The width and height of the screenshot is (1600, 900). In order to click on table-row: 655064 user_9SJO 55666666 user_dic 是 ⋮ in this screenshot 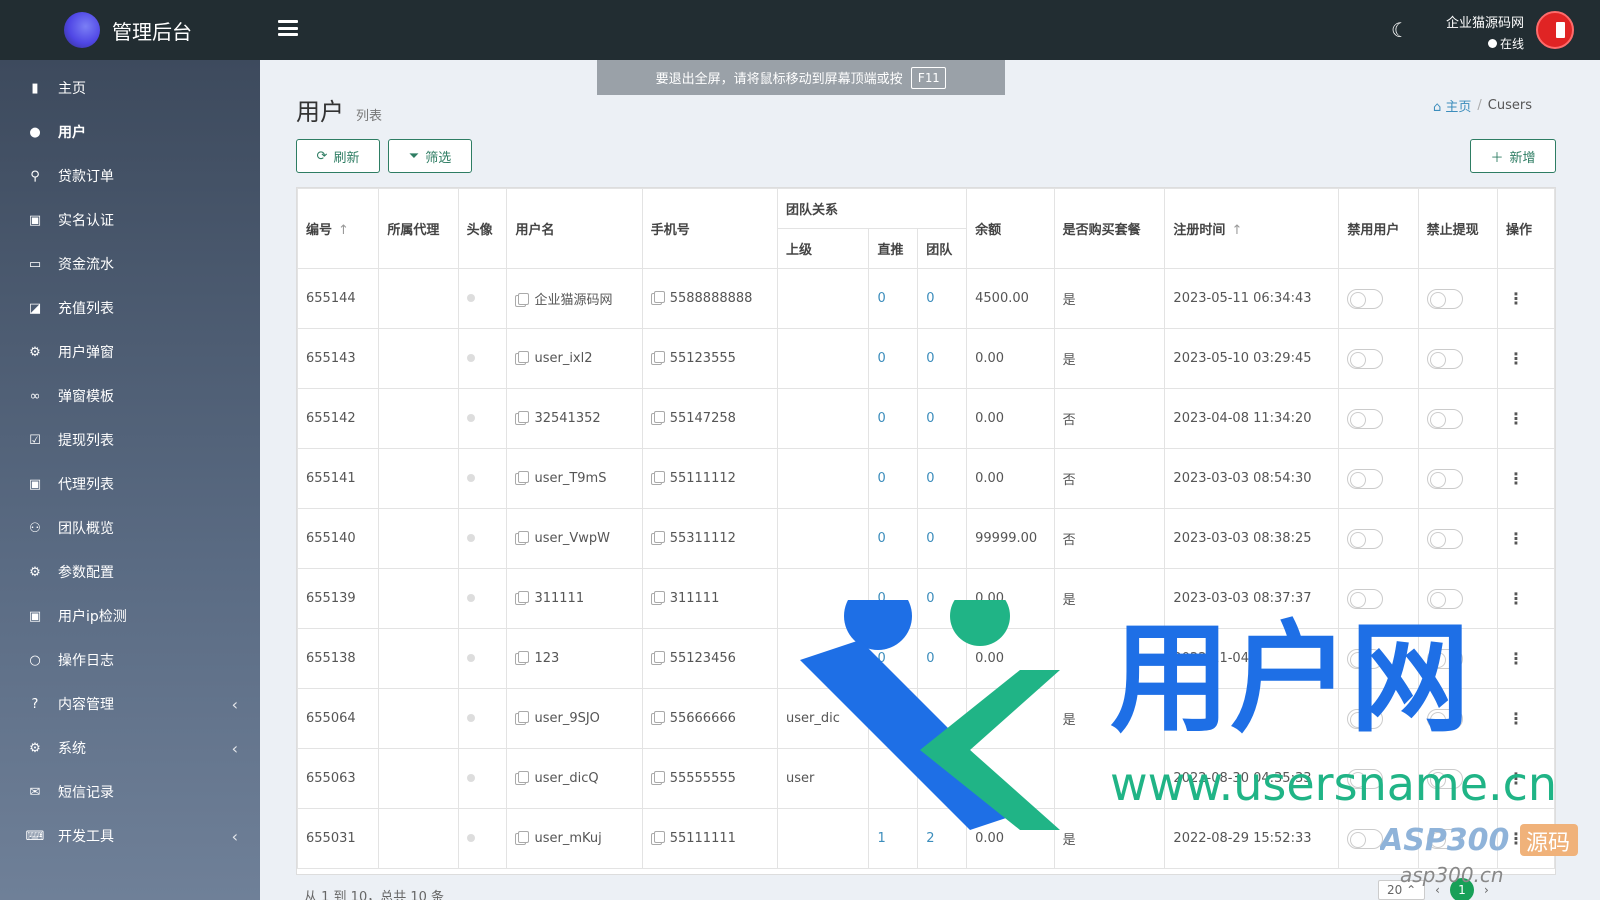, I will do `click(926, 718)`.